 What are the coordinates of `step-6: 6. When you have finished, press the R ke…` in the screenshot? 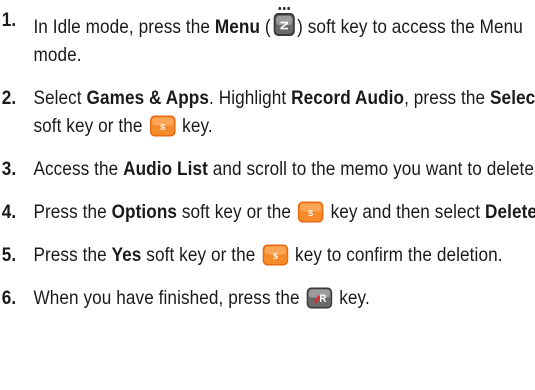 It's located at (267, 298).